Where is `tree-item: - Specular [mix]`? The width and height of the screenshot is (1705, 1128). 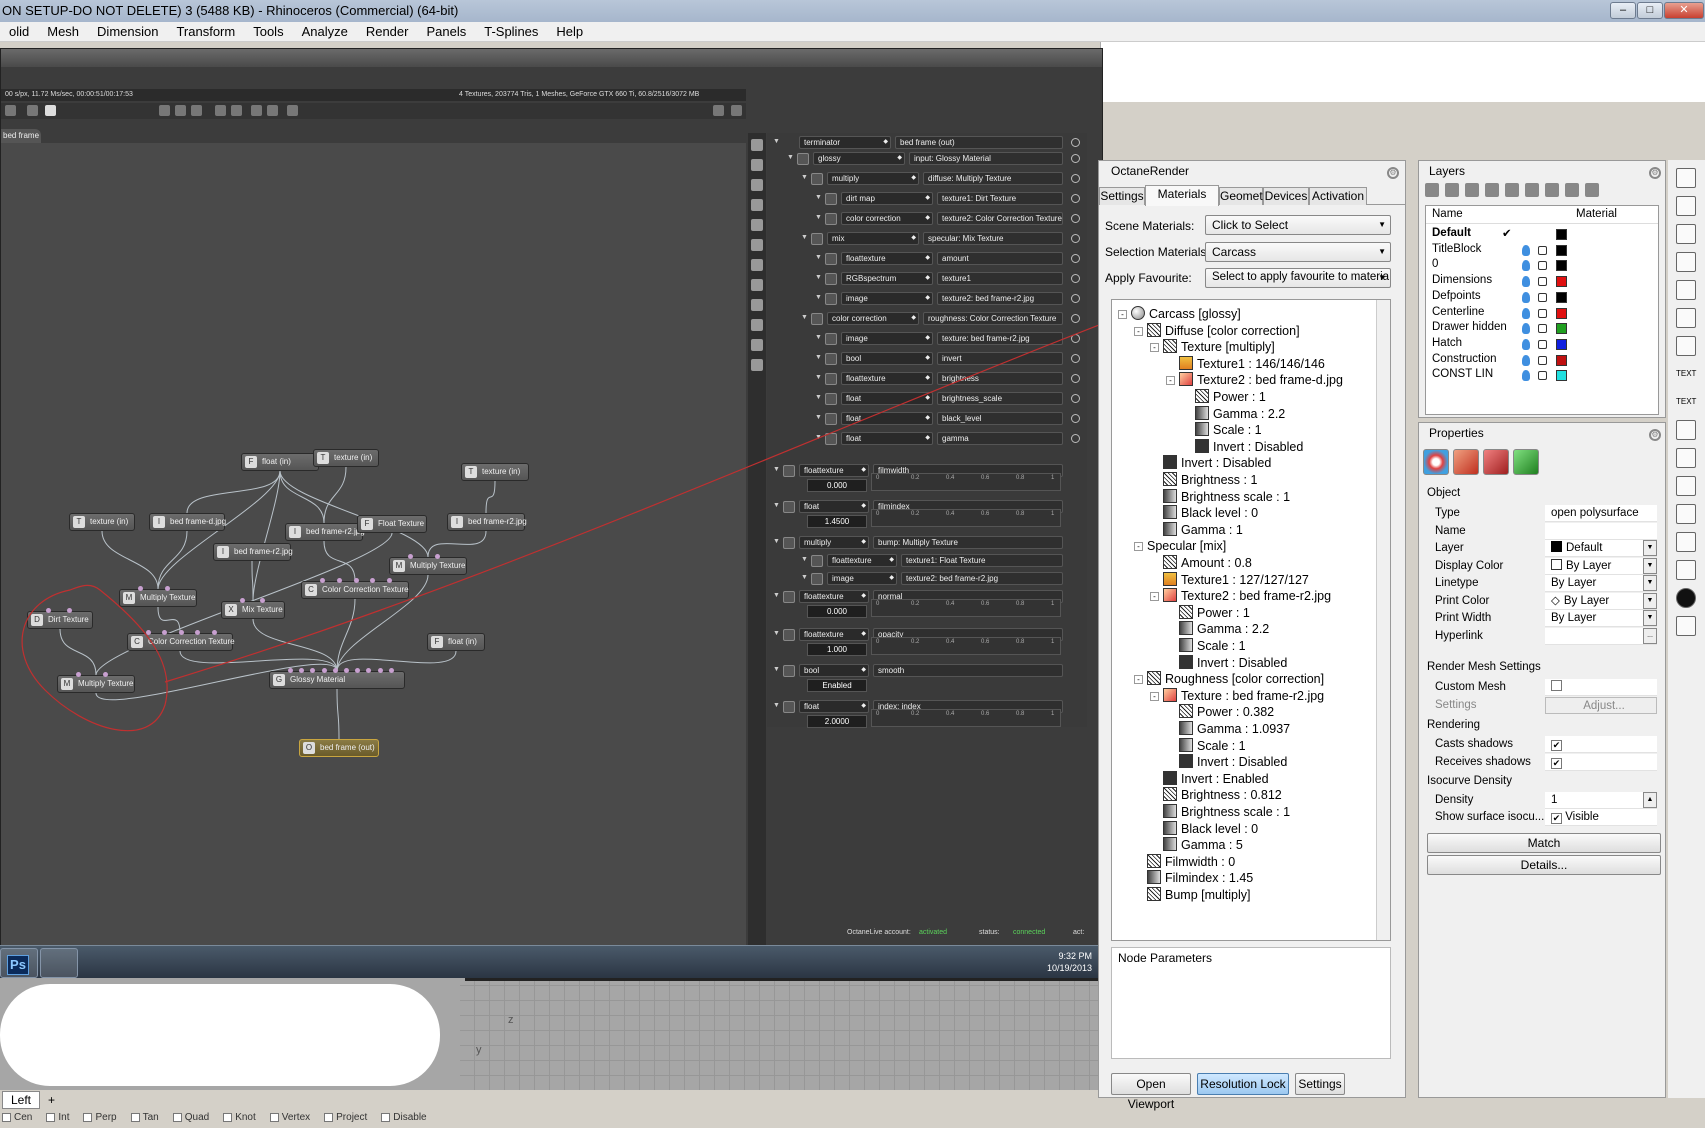
tree-item: - Specular [mix] is located at coordinates (1180, 546).